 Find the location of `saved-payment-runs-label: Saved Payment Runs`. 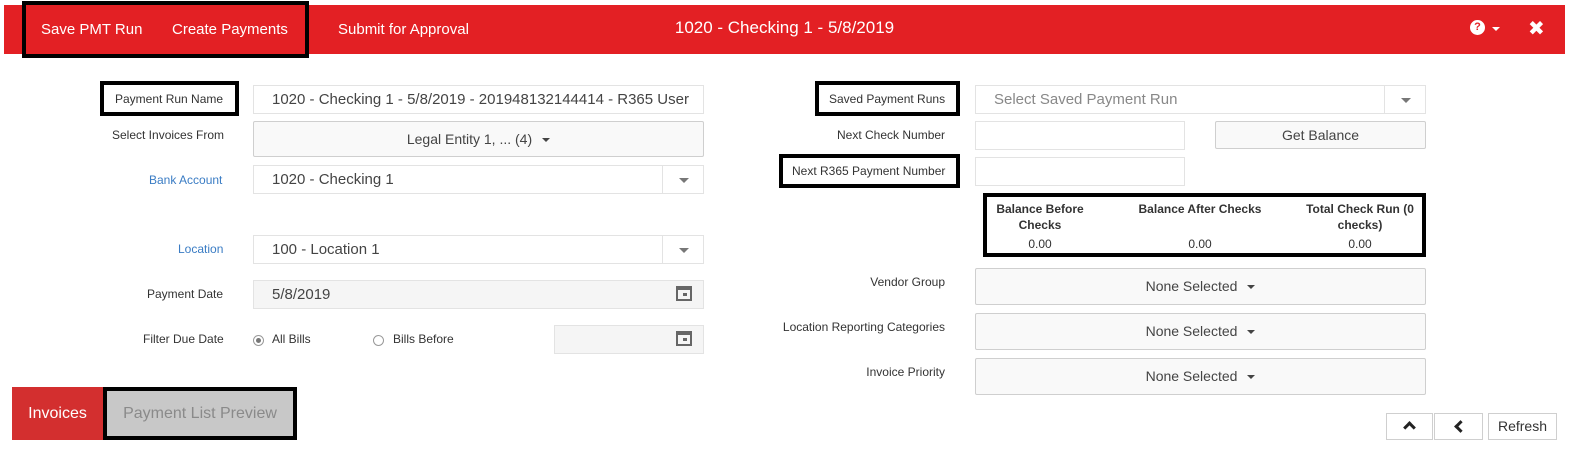

saved-payment-runs-label: Saved Payment Runs is located at coordinates (887, 99).